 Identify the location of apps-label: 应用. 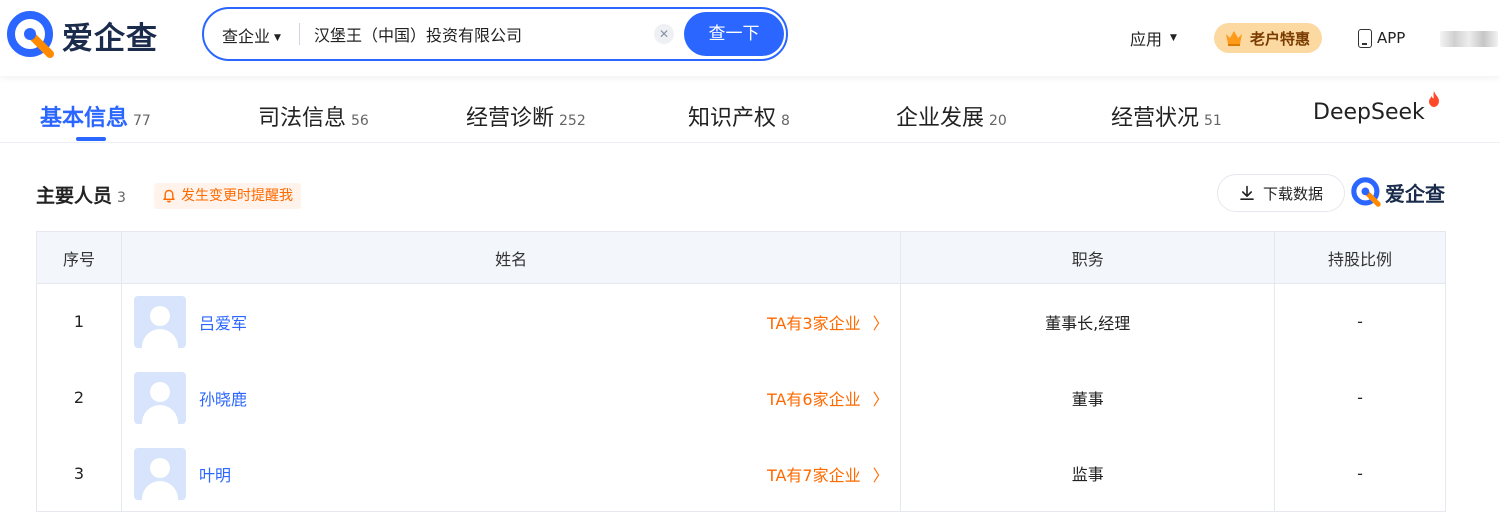
(1146, 39).